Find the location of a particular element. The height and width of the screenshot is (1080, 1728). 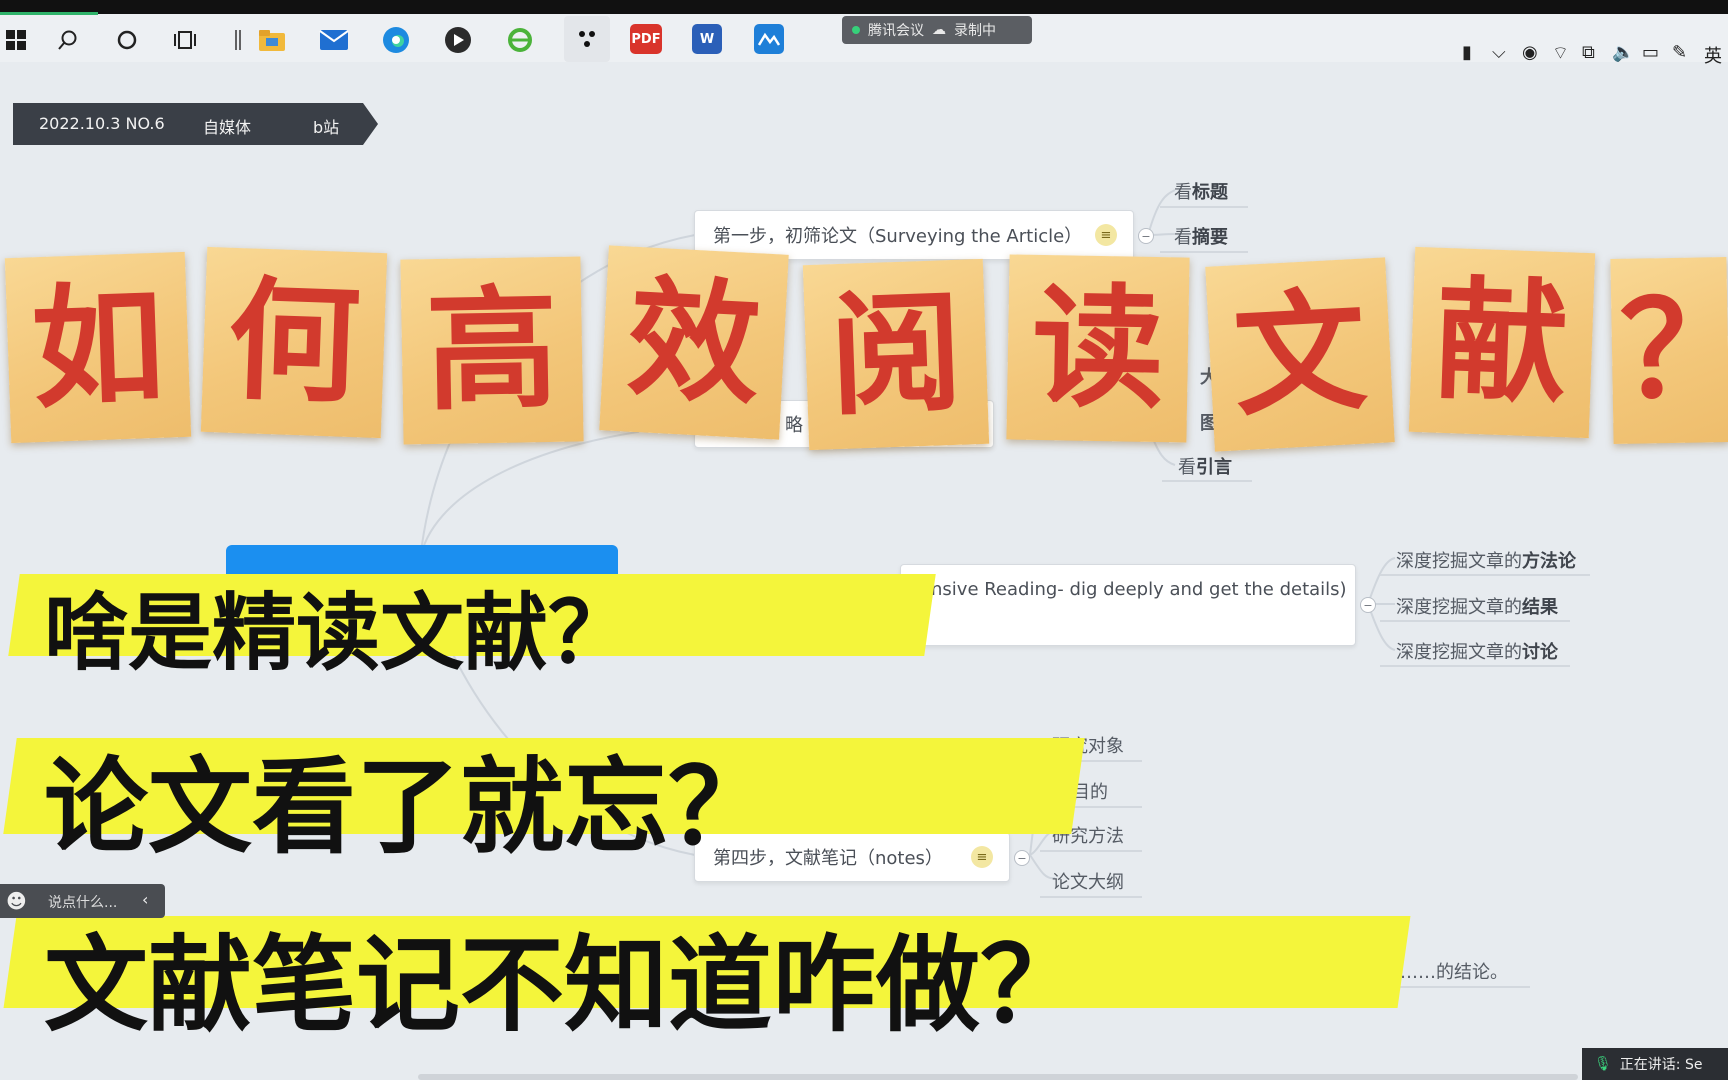

title-tile-6: 读 is located at coordinates (1098, 348).